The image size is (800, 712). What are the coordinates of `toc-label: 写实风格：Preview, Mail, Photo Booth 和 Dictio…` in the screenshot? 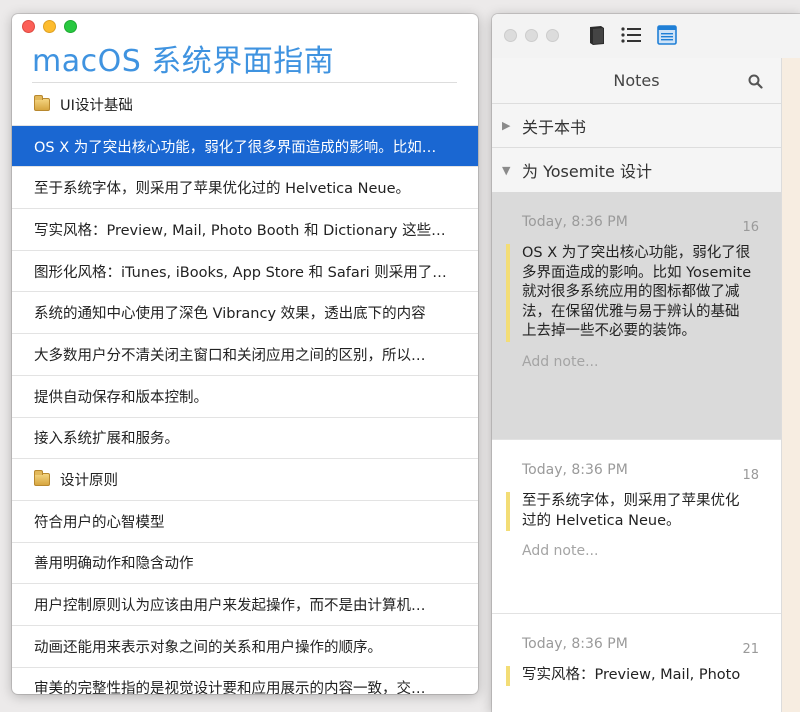 It's located at (247, 230).